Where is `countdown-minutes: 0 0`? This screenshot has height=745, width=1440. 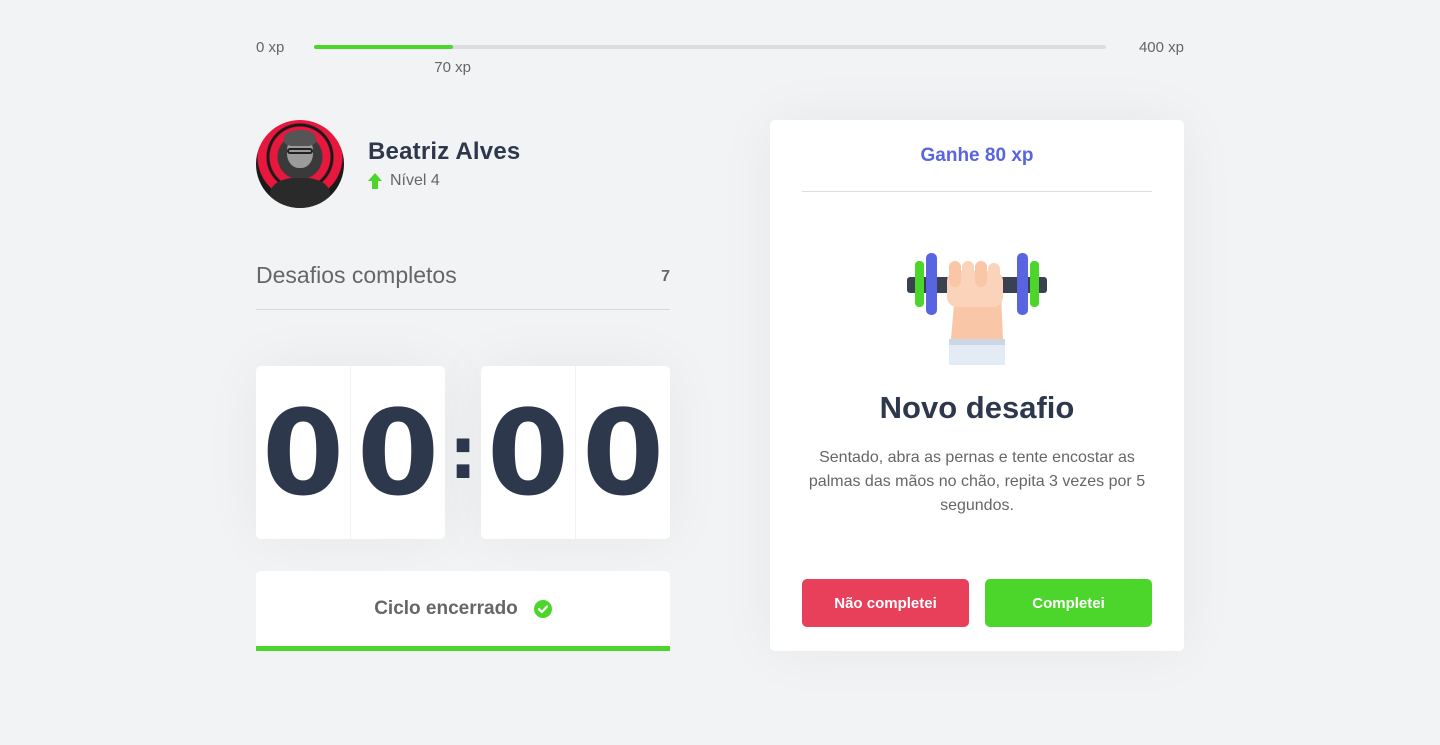 countdown-minutes: 0 0 is located at coordinates (350, 452).